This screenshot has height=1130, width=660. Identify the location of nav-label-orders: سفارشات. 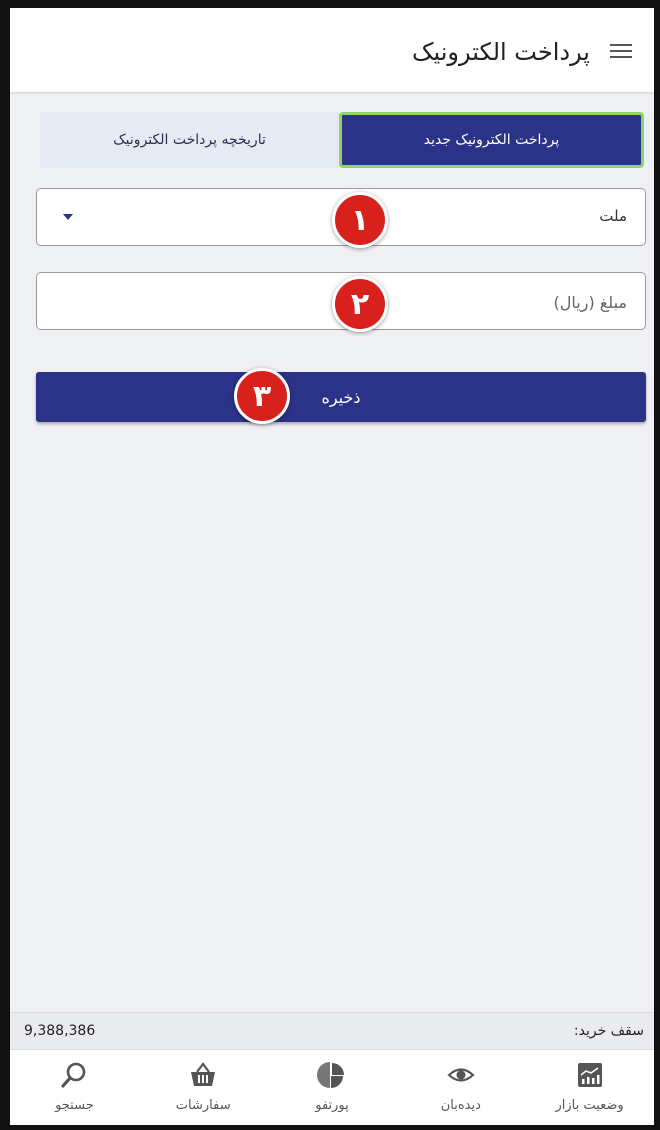
(203, 1105).